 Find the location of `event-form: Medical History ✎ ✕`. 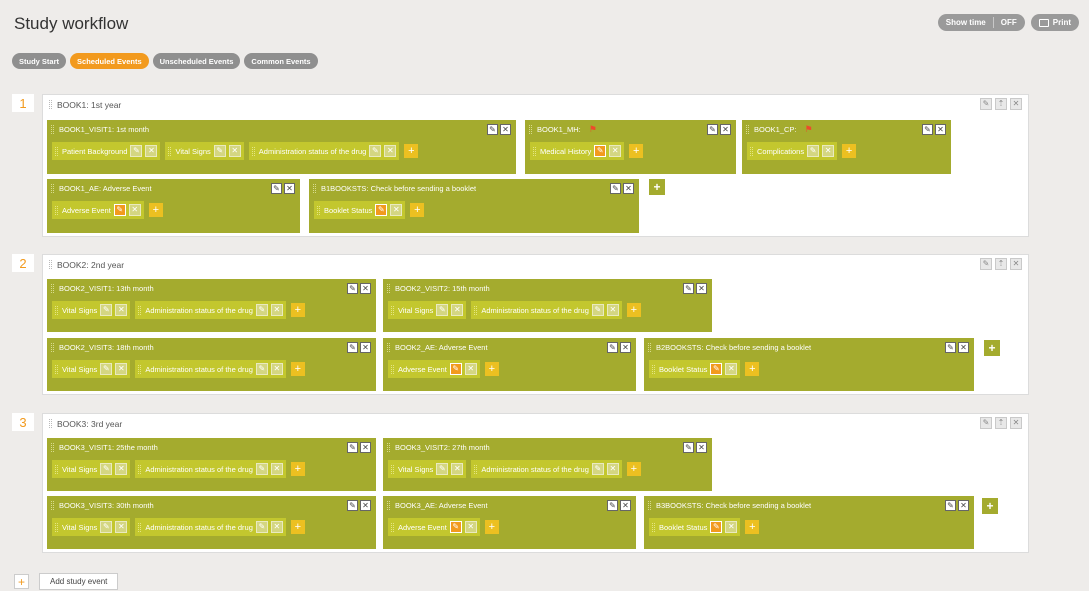

event-form: Medical History ✎ ✕ is located at coordinates (577, 151).